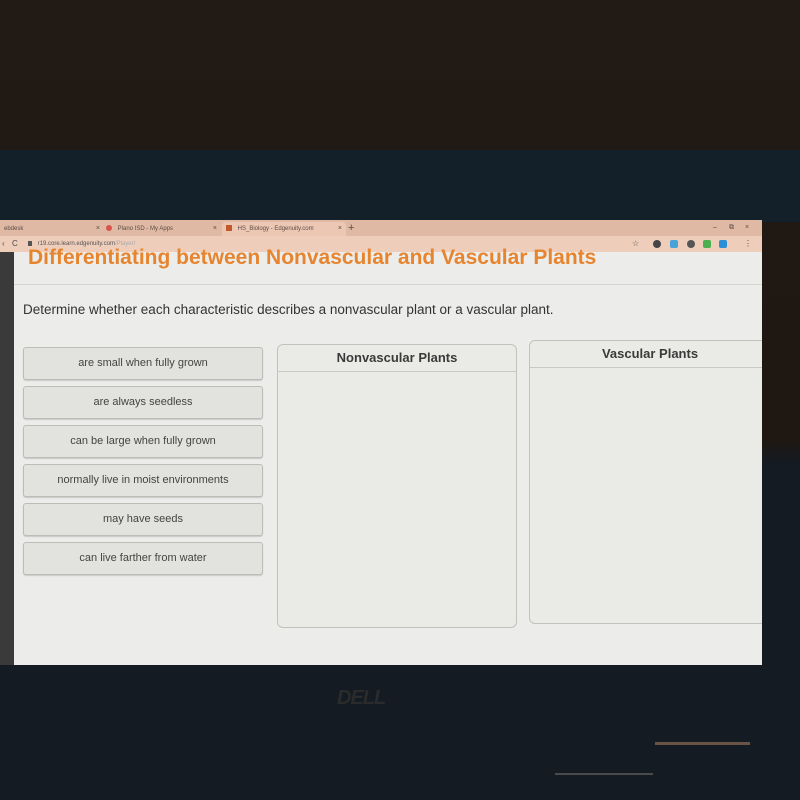 Image resolution: width=800 pixels, height=800 pixels. Describe the element at coordinates (400, 186) in the screenshot. I see `monitor-bezel` at that location.